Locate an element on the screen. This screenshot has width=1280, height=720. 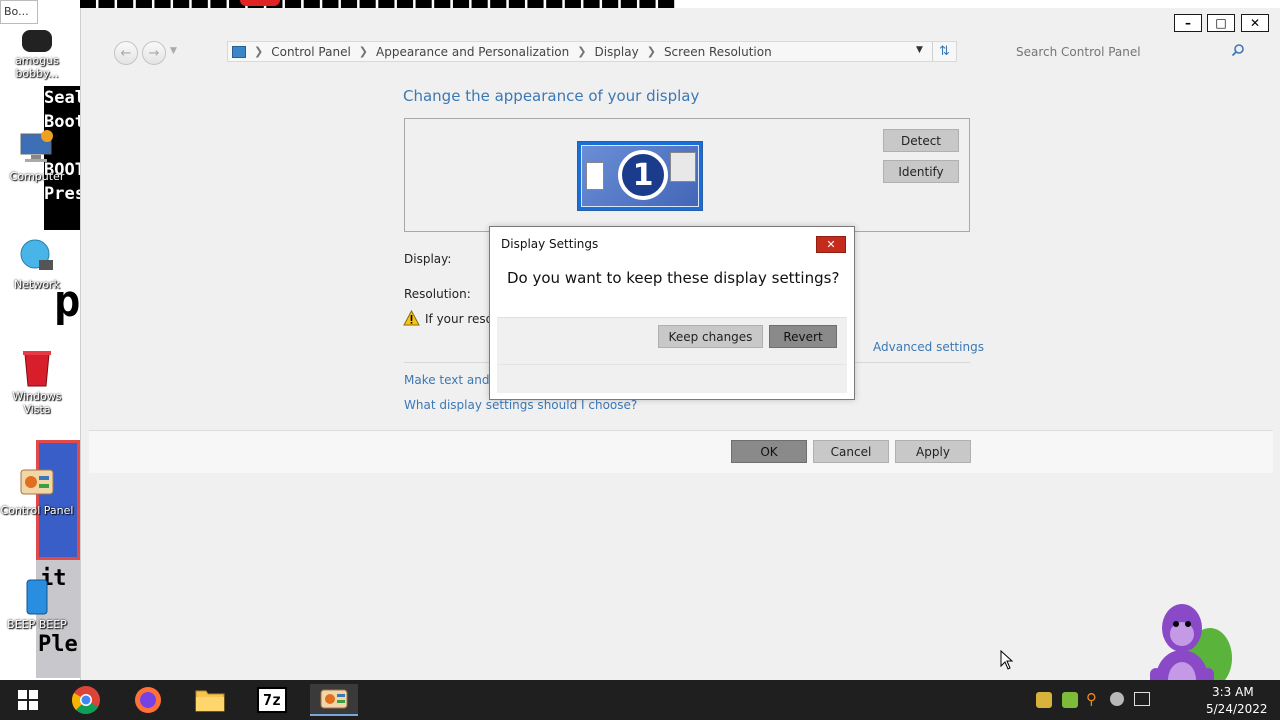
close-window-button: ✕ is located at coordinates (1255, 23).